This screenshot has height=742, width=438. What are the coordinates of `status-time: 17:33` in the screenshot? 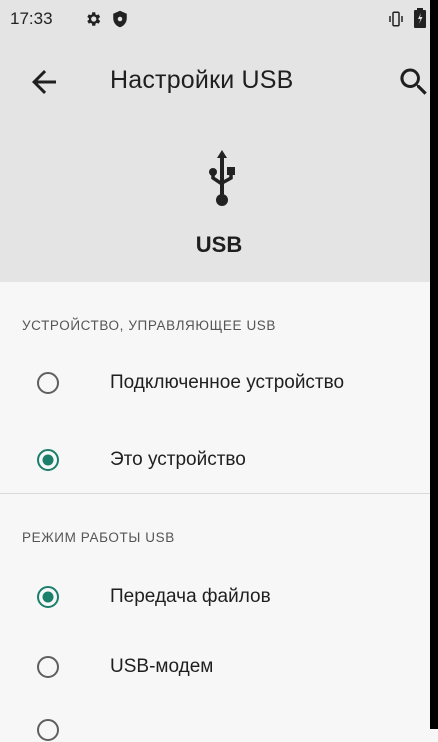 It's located at (31, 18).